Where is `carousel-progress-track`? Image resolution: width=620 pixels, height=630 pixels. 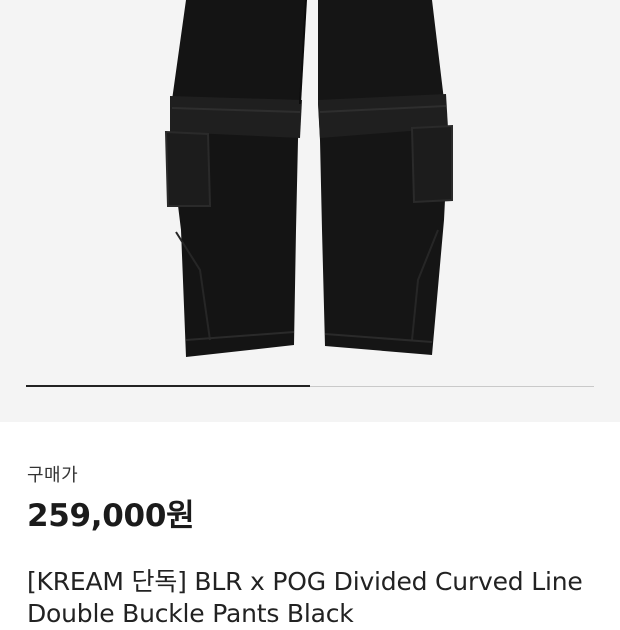
carousel-progress-track is located at coordinates (310, 386).